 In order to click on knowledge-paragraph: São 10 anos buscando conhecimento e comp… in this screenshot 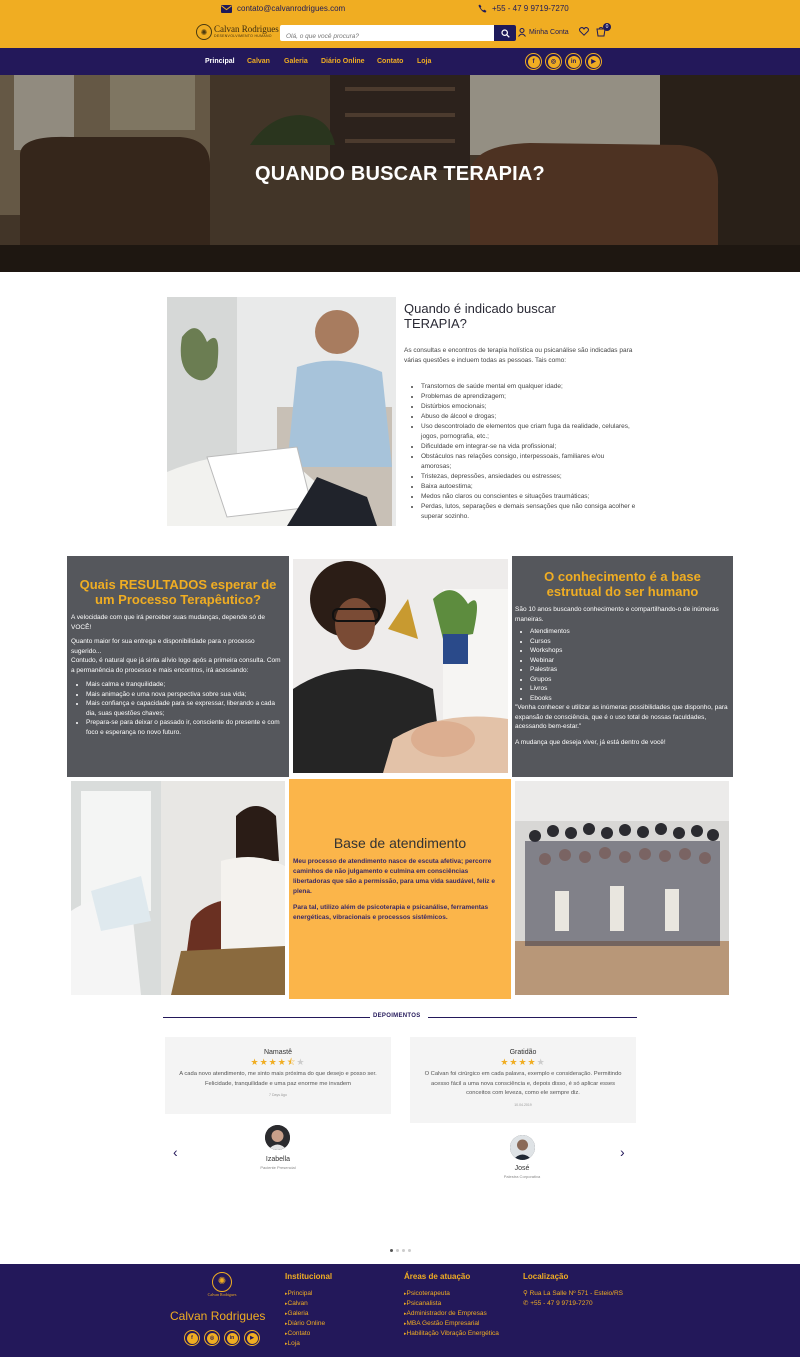, I will do `click(617, 614)`.